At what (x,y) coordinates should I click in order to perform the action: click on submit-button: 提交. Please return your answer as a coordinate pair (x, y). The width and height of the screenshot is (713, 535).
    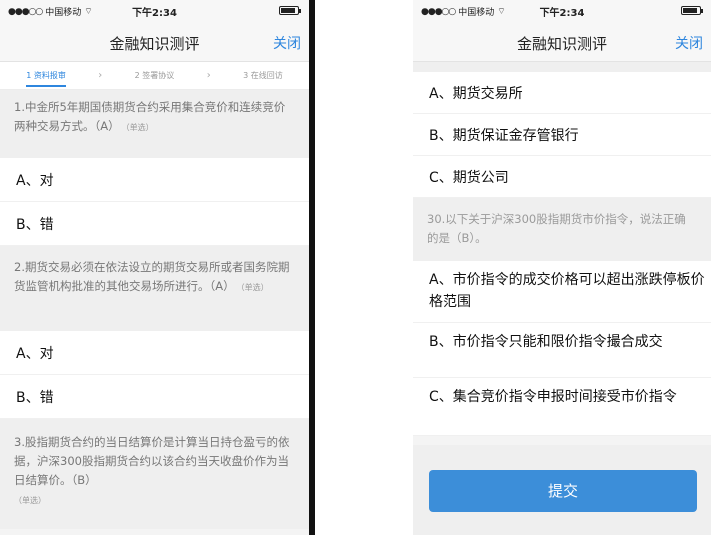
    Looking at the image, I should click on (563, 491).